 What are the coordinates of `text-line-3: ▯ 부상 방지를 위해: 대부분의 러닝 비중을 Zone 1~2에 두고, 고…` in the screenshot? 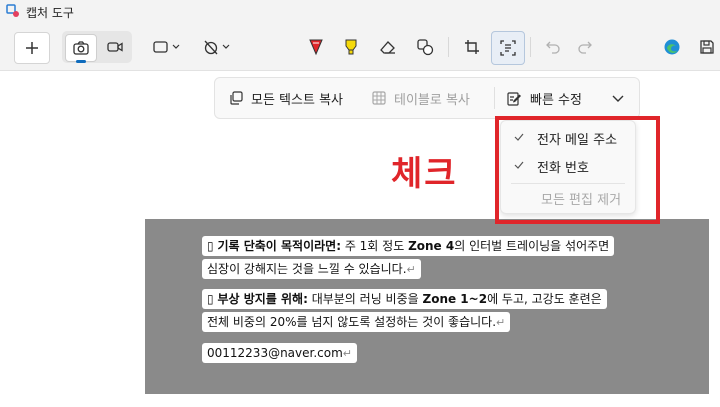 It's located at (404, 299).